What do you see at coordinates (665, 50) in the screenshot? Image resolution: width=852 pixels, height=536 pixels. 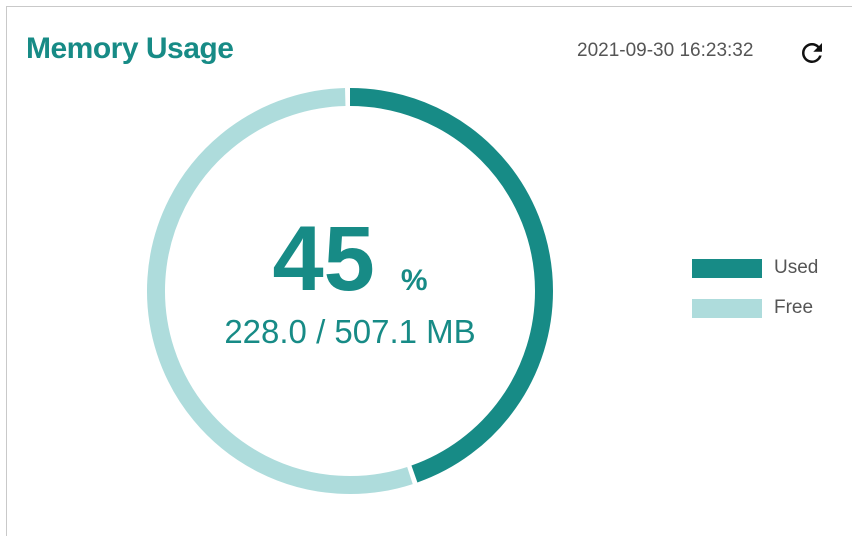 I see `last-updated-timestamp: 2021-09-30 16:23:32` at bounding box center [665, 50].